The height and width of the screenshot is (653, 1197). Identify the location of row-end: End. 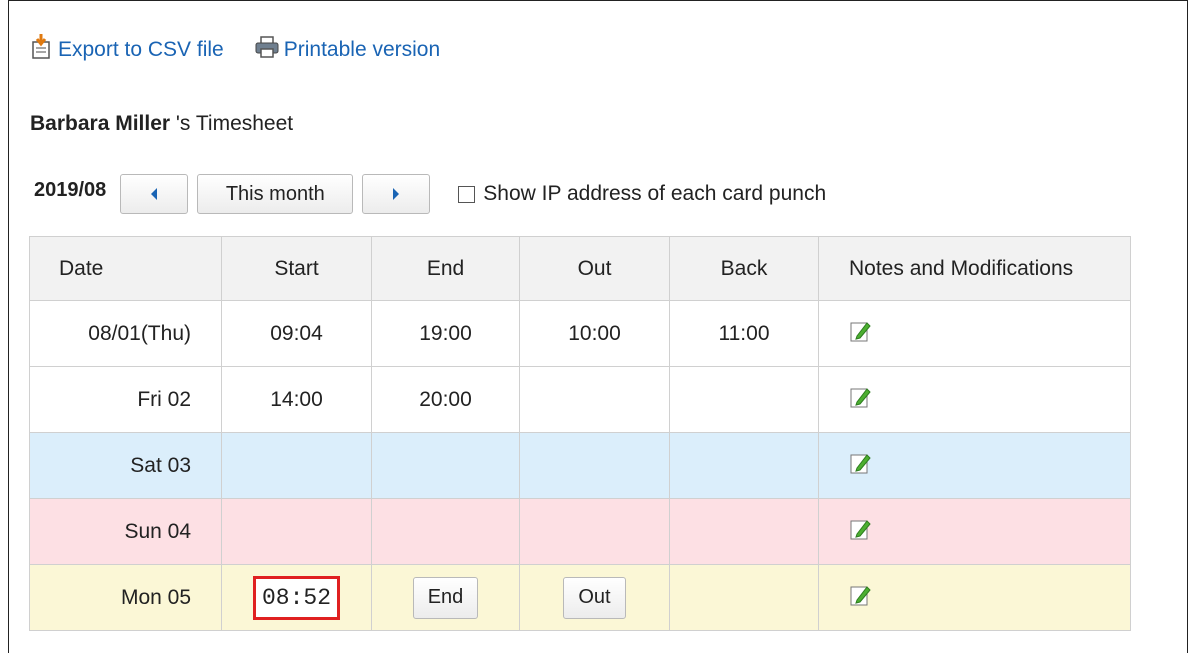
(445, 597).